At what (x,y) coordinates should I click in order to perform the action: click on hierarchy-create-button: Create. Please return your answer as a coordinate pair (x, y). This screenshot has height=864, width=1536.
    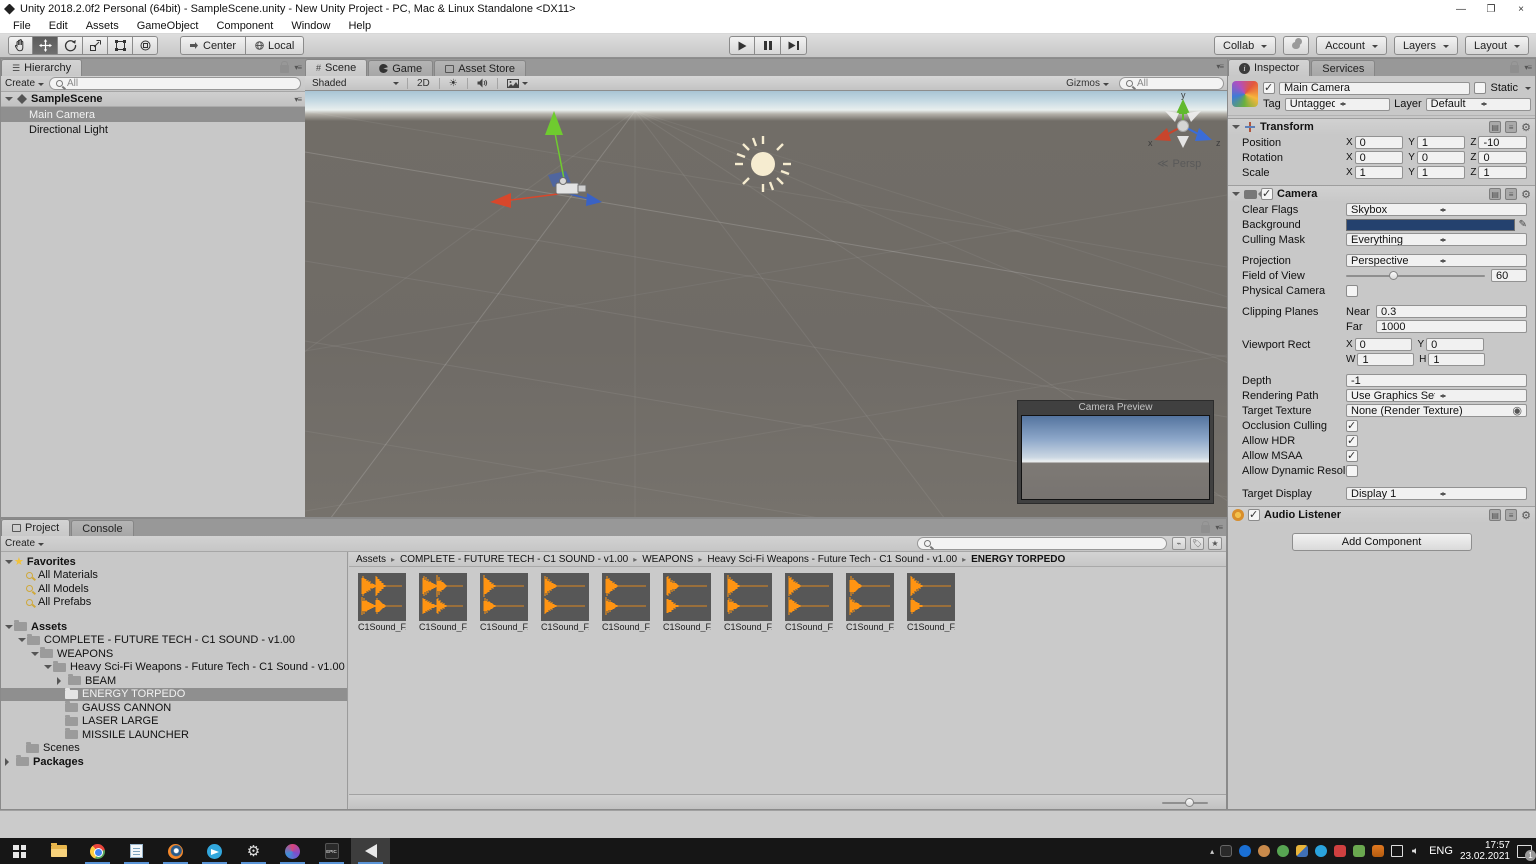
    Looking at the image, I should click on (25, 83).